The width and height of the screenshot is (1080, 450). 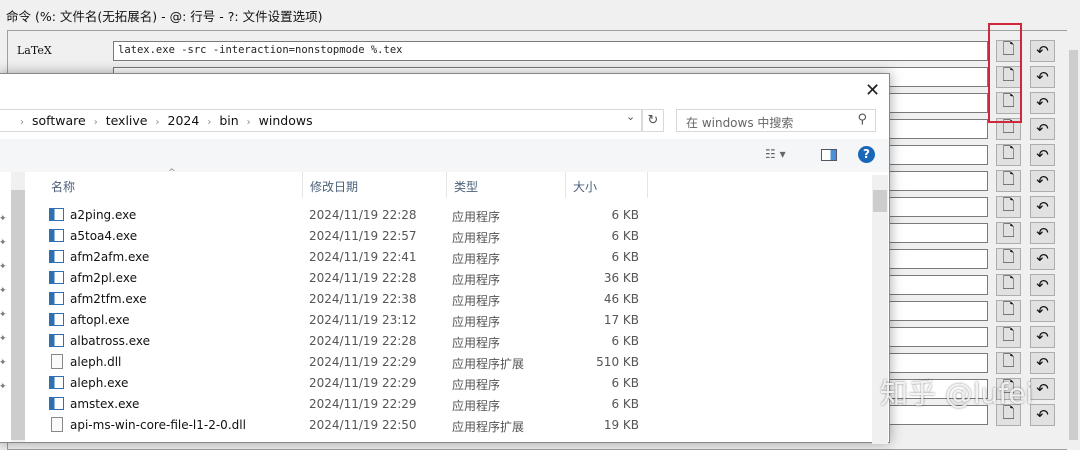 I want to click on file-name: api-ms-win-core-file-l1-2-0.dll, so click(x=158, y=425).